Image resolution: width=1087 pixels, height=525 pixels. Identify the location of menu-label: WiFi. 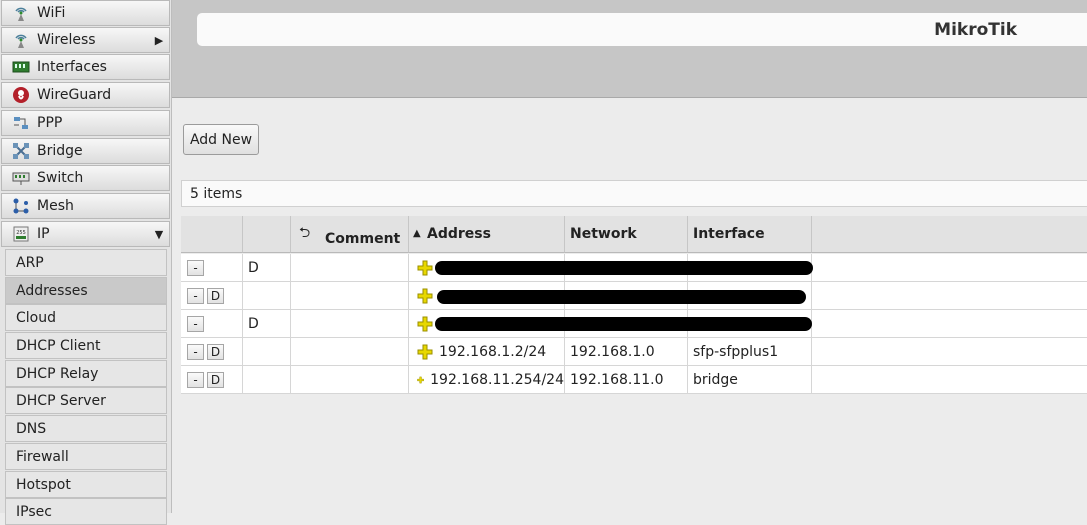
(51, 13).